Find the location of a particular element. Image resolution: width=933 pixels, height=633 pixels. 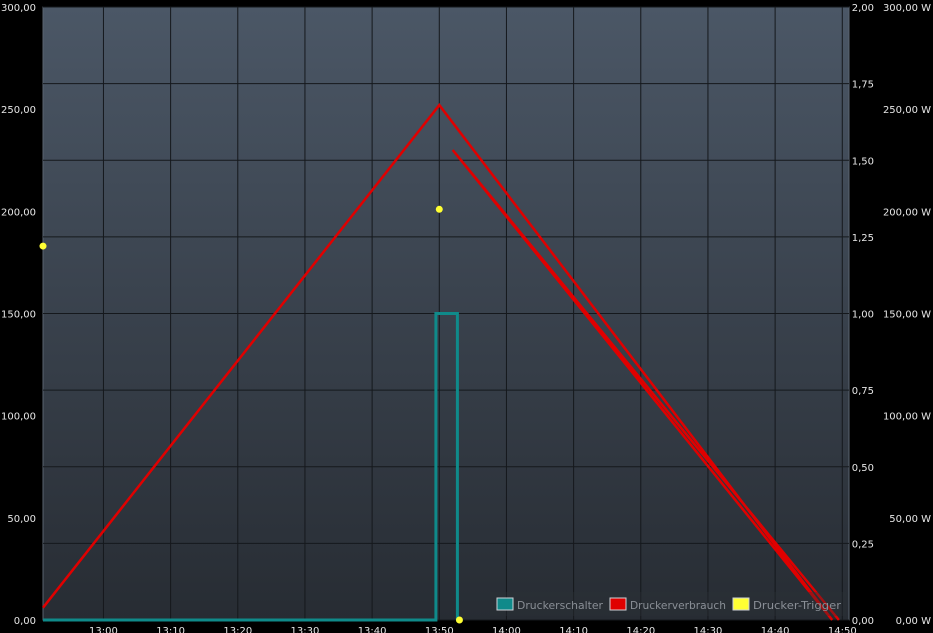

x-tick-label: 14:20 is located at coordinates (640, 629).